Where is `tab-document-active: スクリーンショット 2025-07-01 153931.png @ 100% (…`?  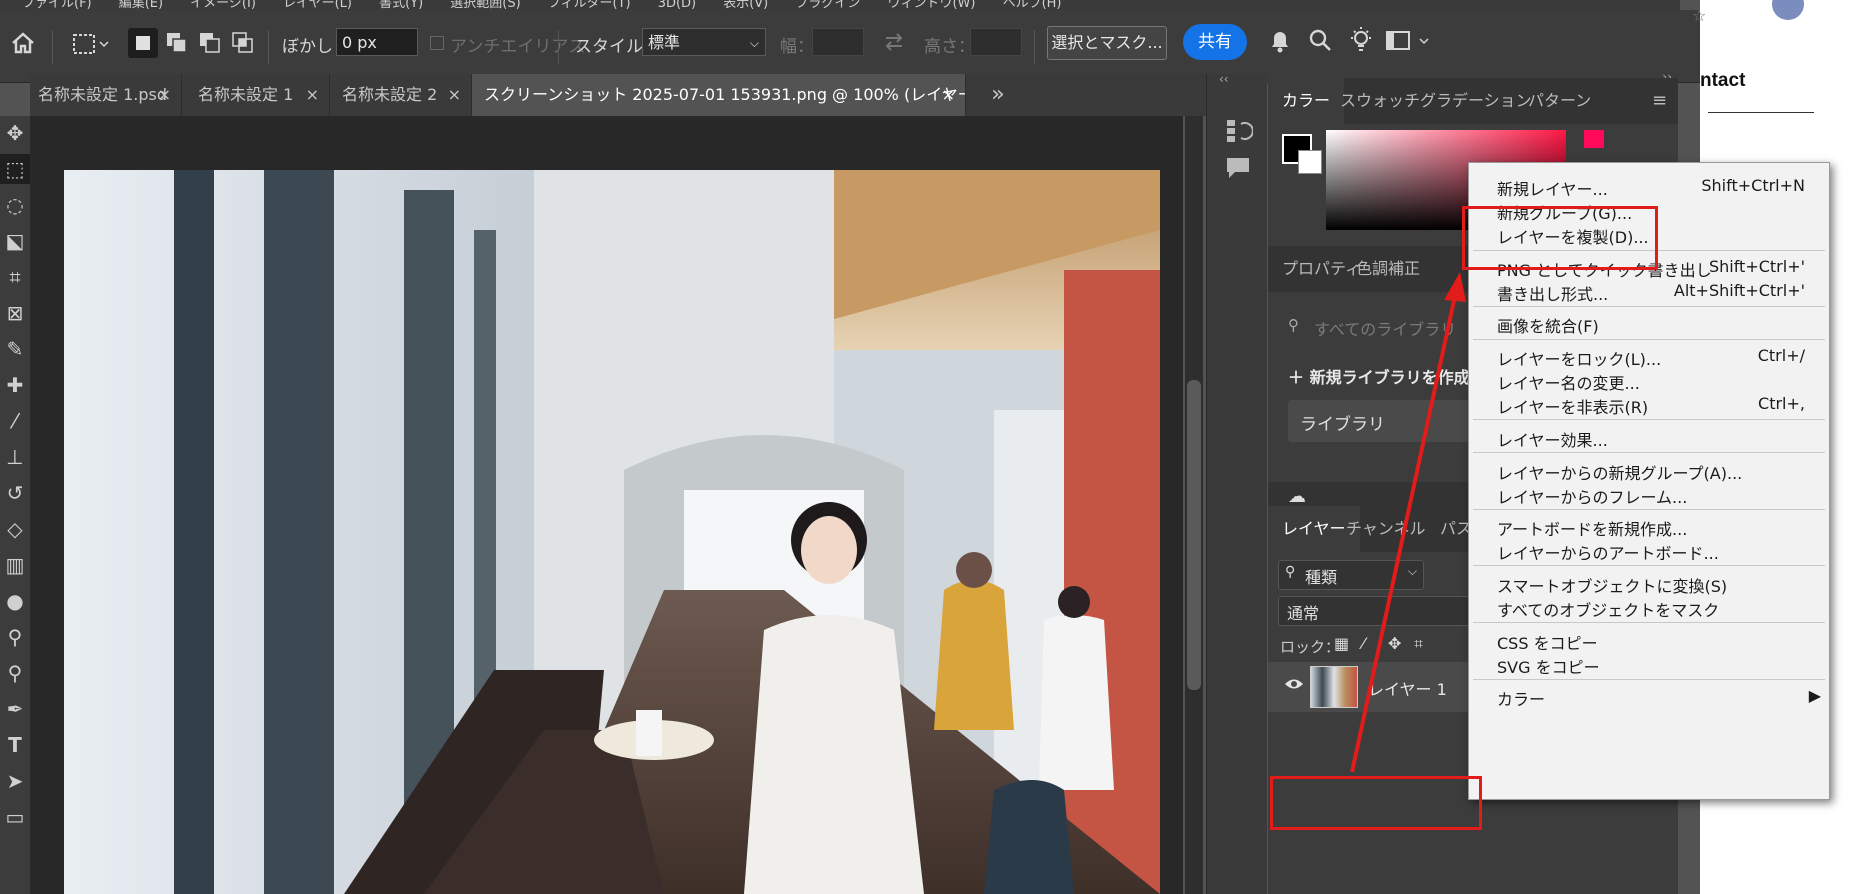
tab-document-active: スクリーンショット 2025-07-01 153931.png @ 100% (… is located at coordinates (719, 95).